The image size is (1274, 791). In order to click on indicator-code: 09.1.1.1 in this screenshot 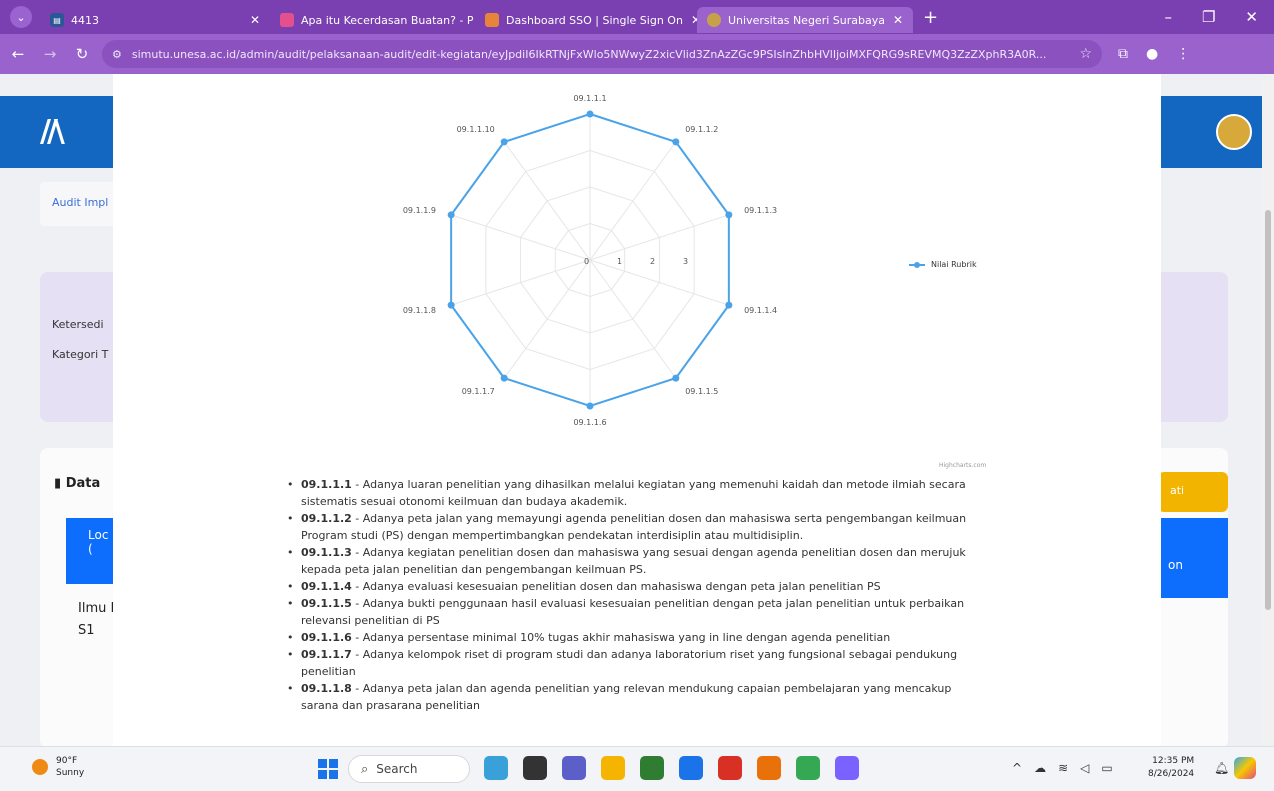, I will do `click(326, 484)`.